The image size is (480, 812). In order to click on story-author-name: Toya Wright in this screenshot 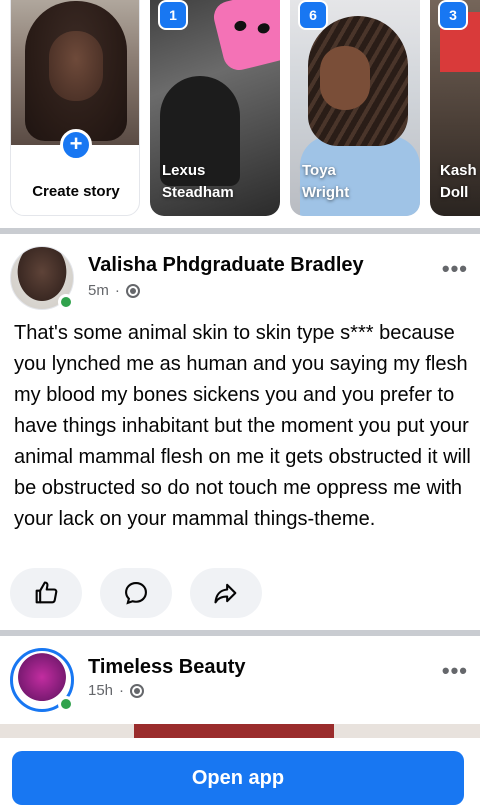, I will do `click(326, 181)`.